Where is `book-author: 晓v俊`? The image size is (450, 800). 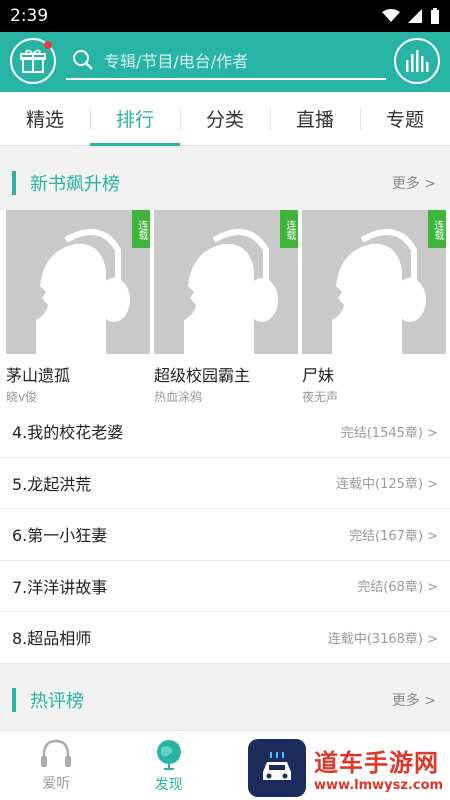 book-author: 晓v俊 is located at coordinates (22, 397).